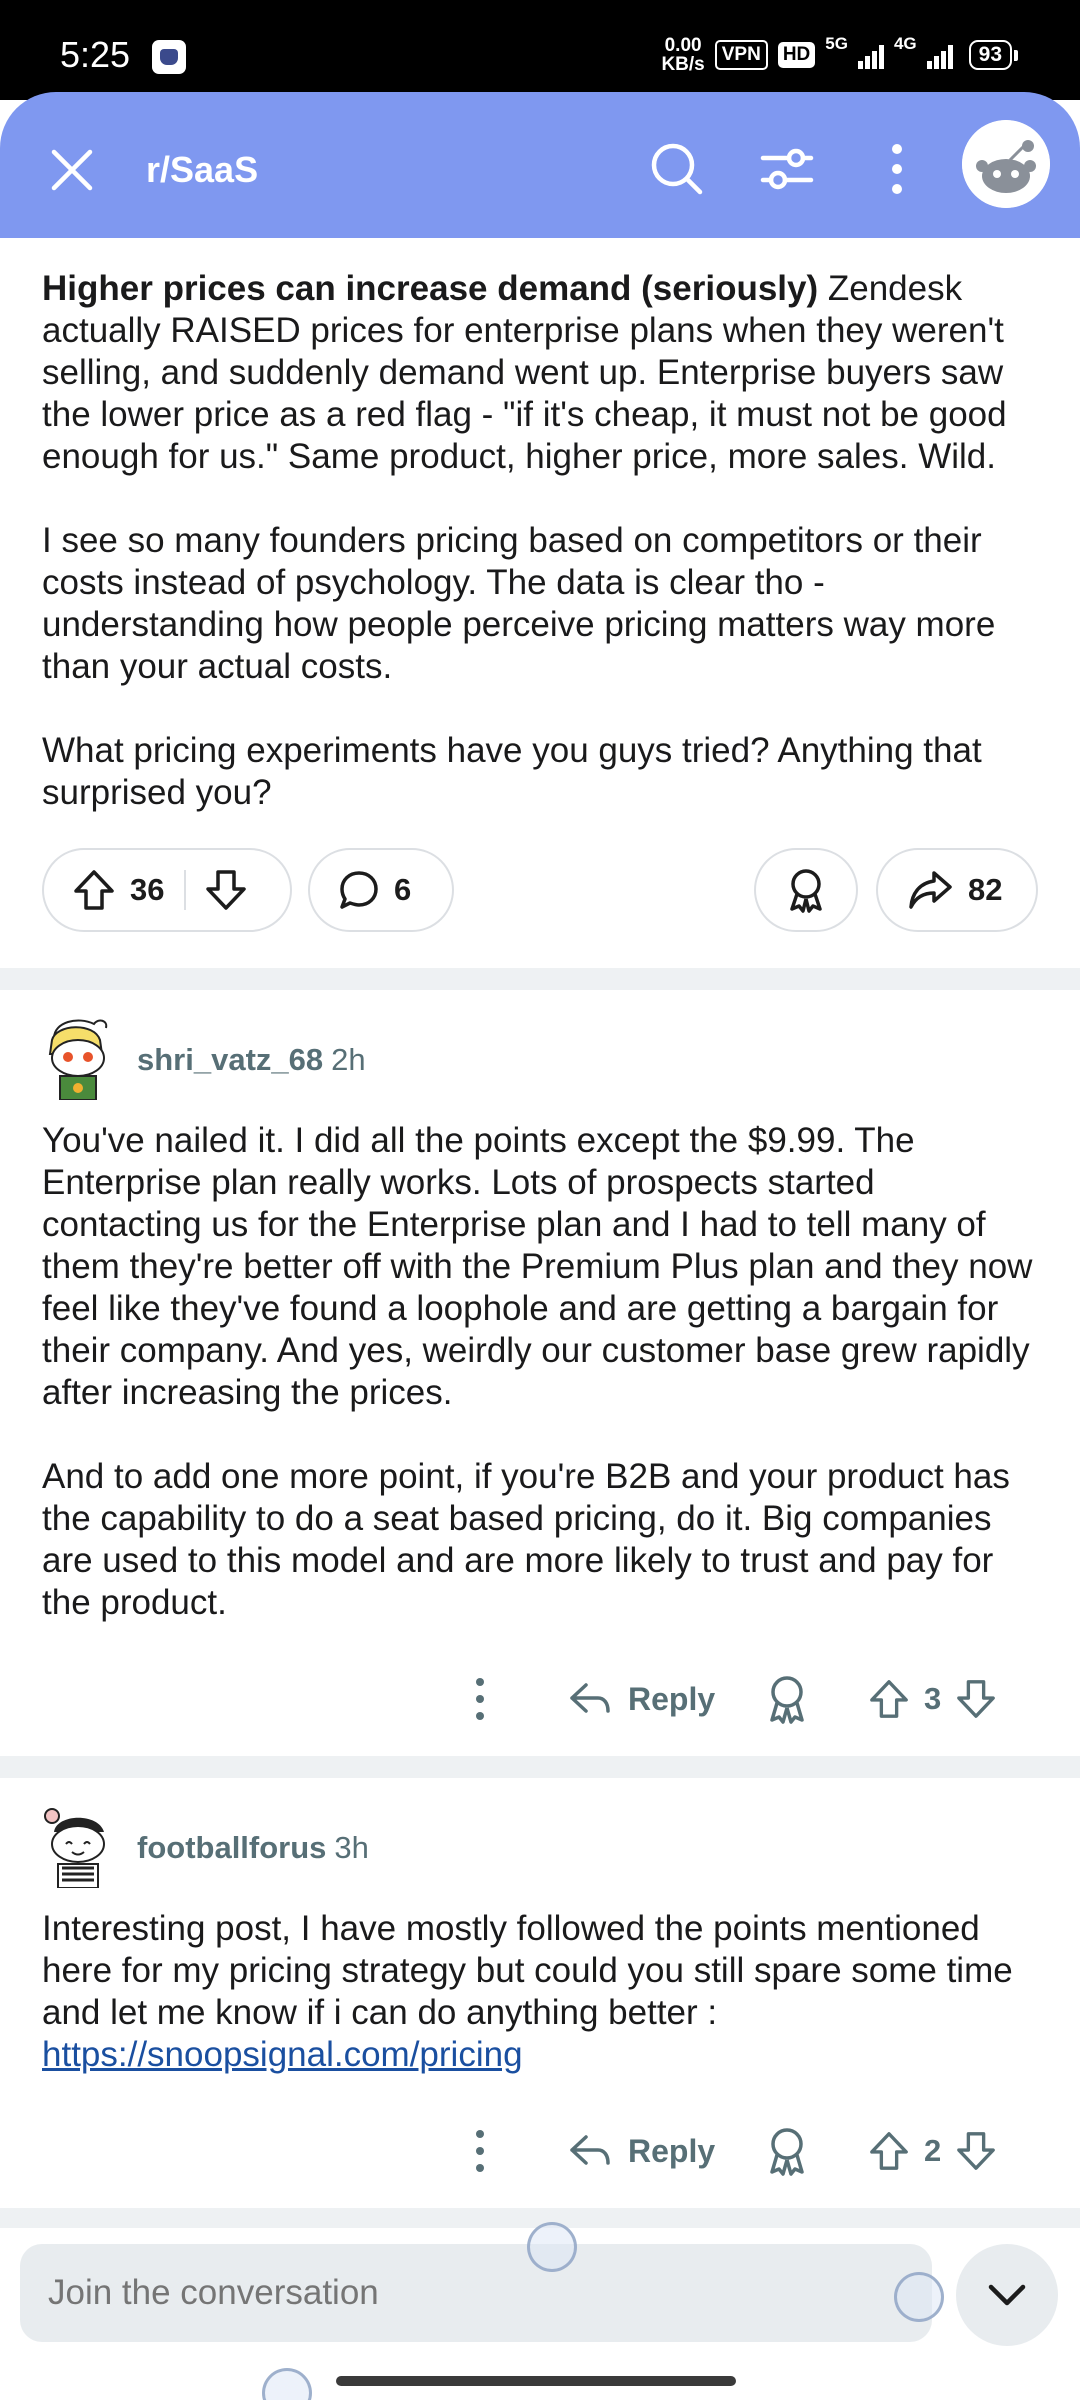  What do you see at coordinates (836, 43) in the screenshot?
I see `sim1-network-label: 5G` at bounding box center [836, 43].